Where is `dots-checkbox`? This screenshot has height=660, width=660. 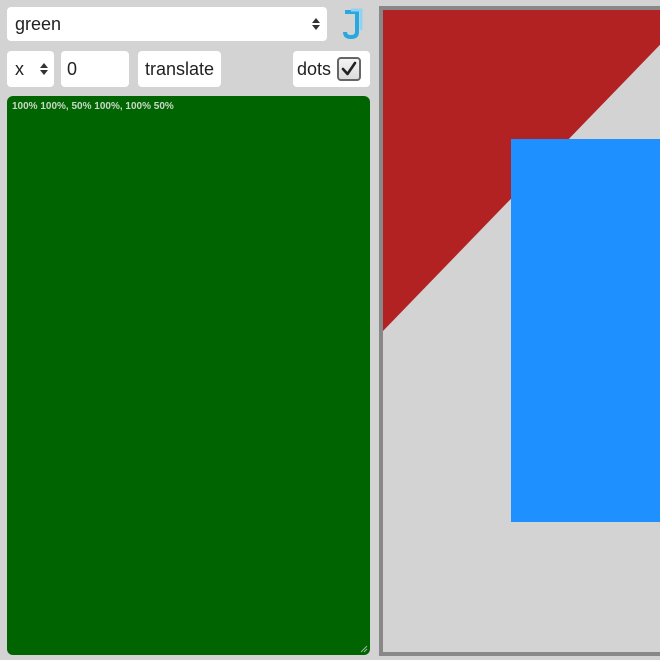 dots-checkbox is located at coordinates (349, 69).